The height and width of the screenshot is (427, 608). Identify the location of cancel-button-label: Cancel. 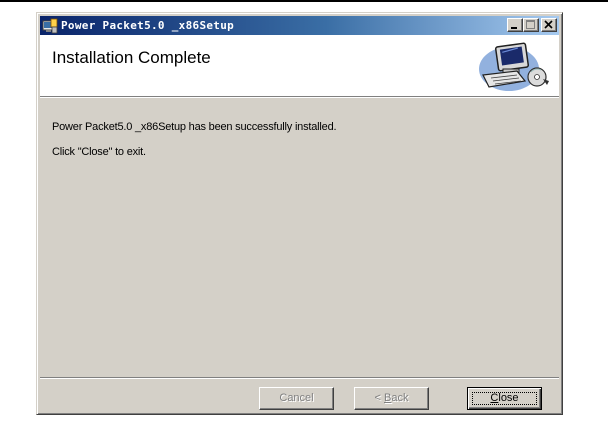
(296, 398).